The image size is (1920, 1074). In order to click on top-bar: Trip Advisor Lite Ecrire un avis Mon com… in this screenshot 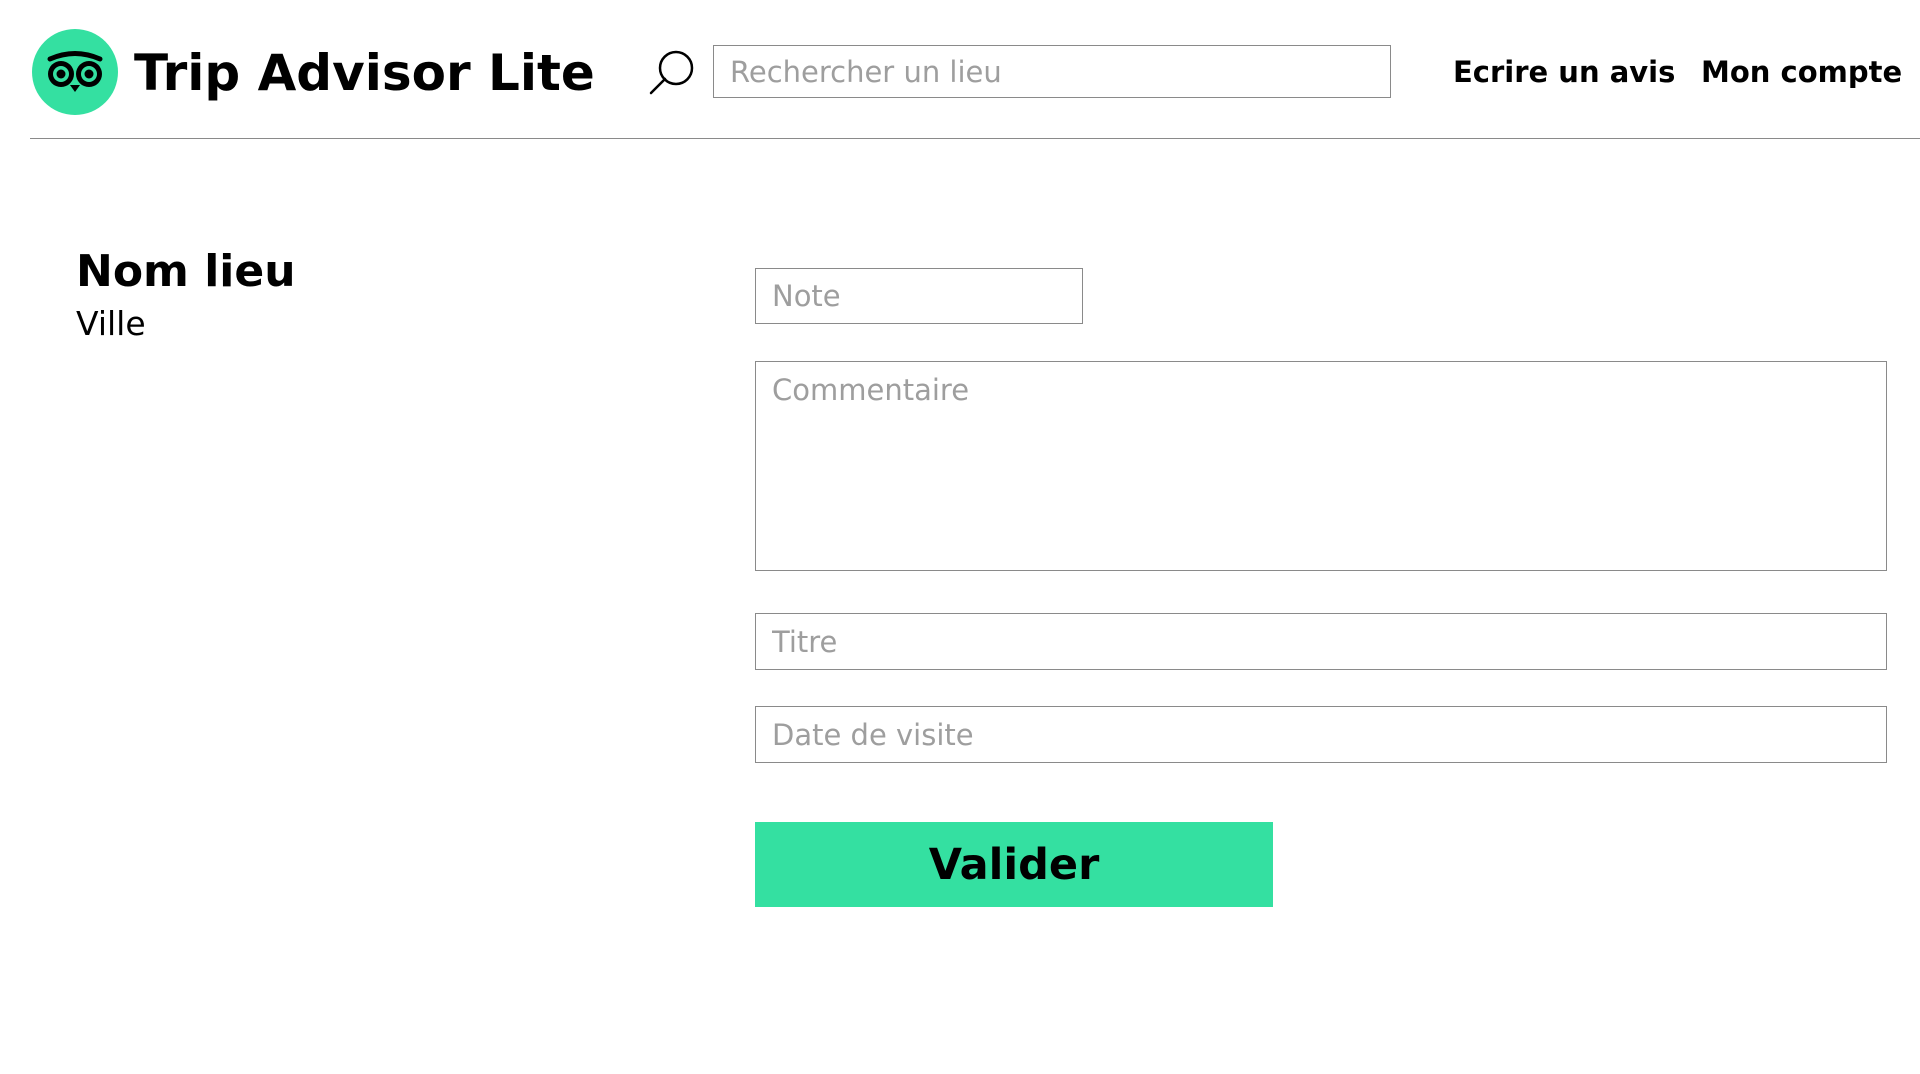, I will do `click(960, 70)`.